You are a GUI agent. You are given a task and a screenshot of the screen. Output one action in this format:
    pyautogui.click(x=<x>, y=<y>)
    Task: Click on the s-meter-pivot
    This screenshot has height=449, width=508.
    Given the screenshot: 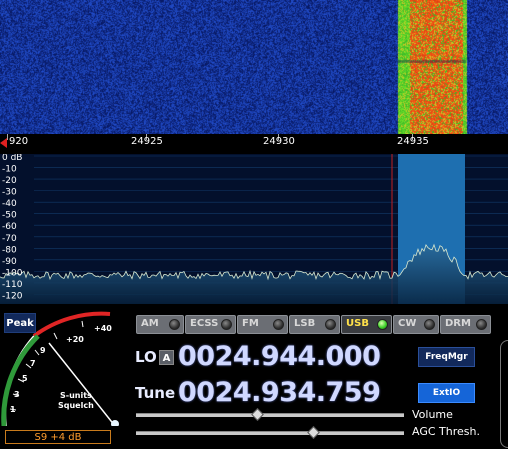 What is the action you would take?
    pyautogui.click(x=115, y=423)
    